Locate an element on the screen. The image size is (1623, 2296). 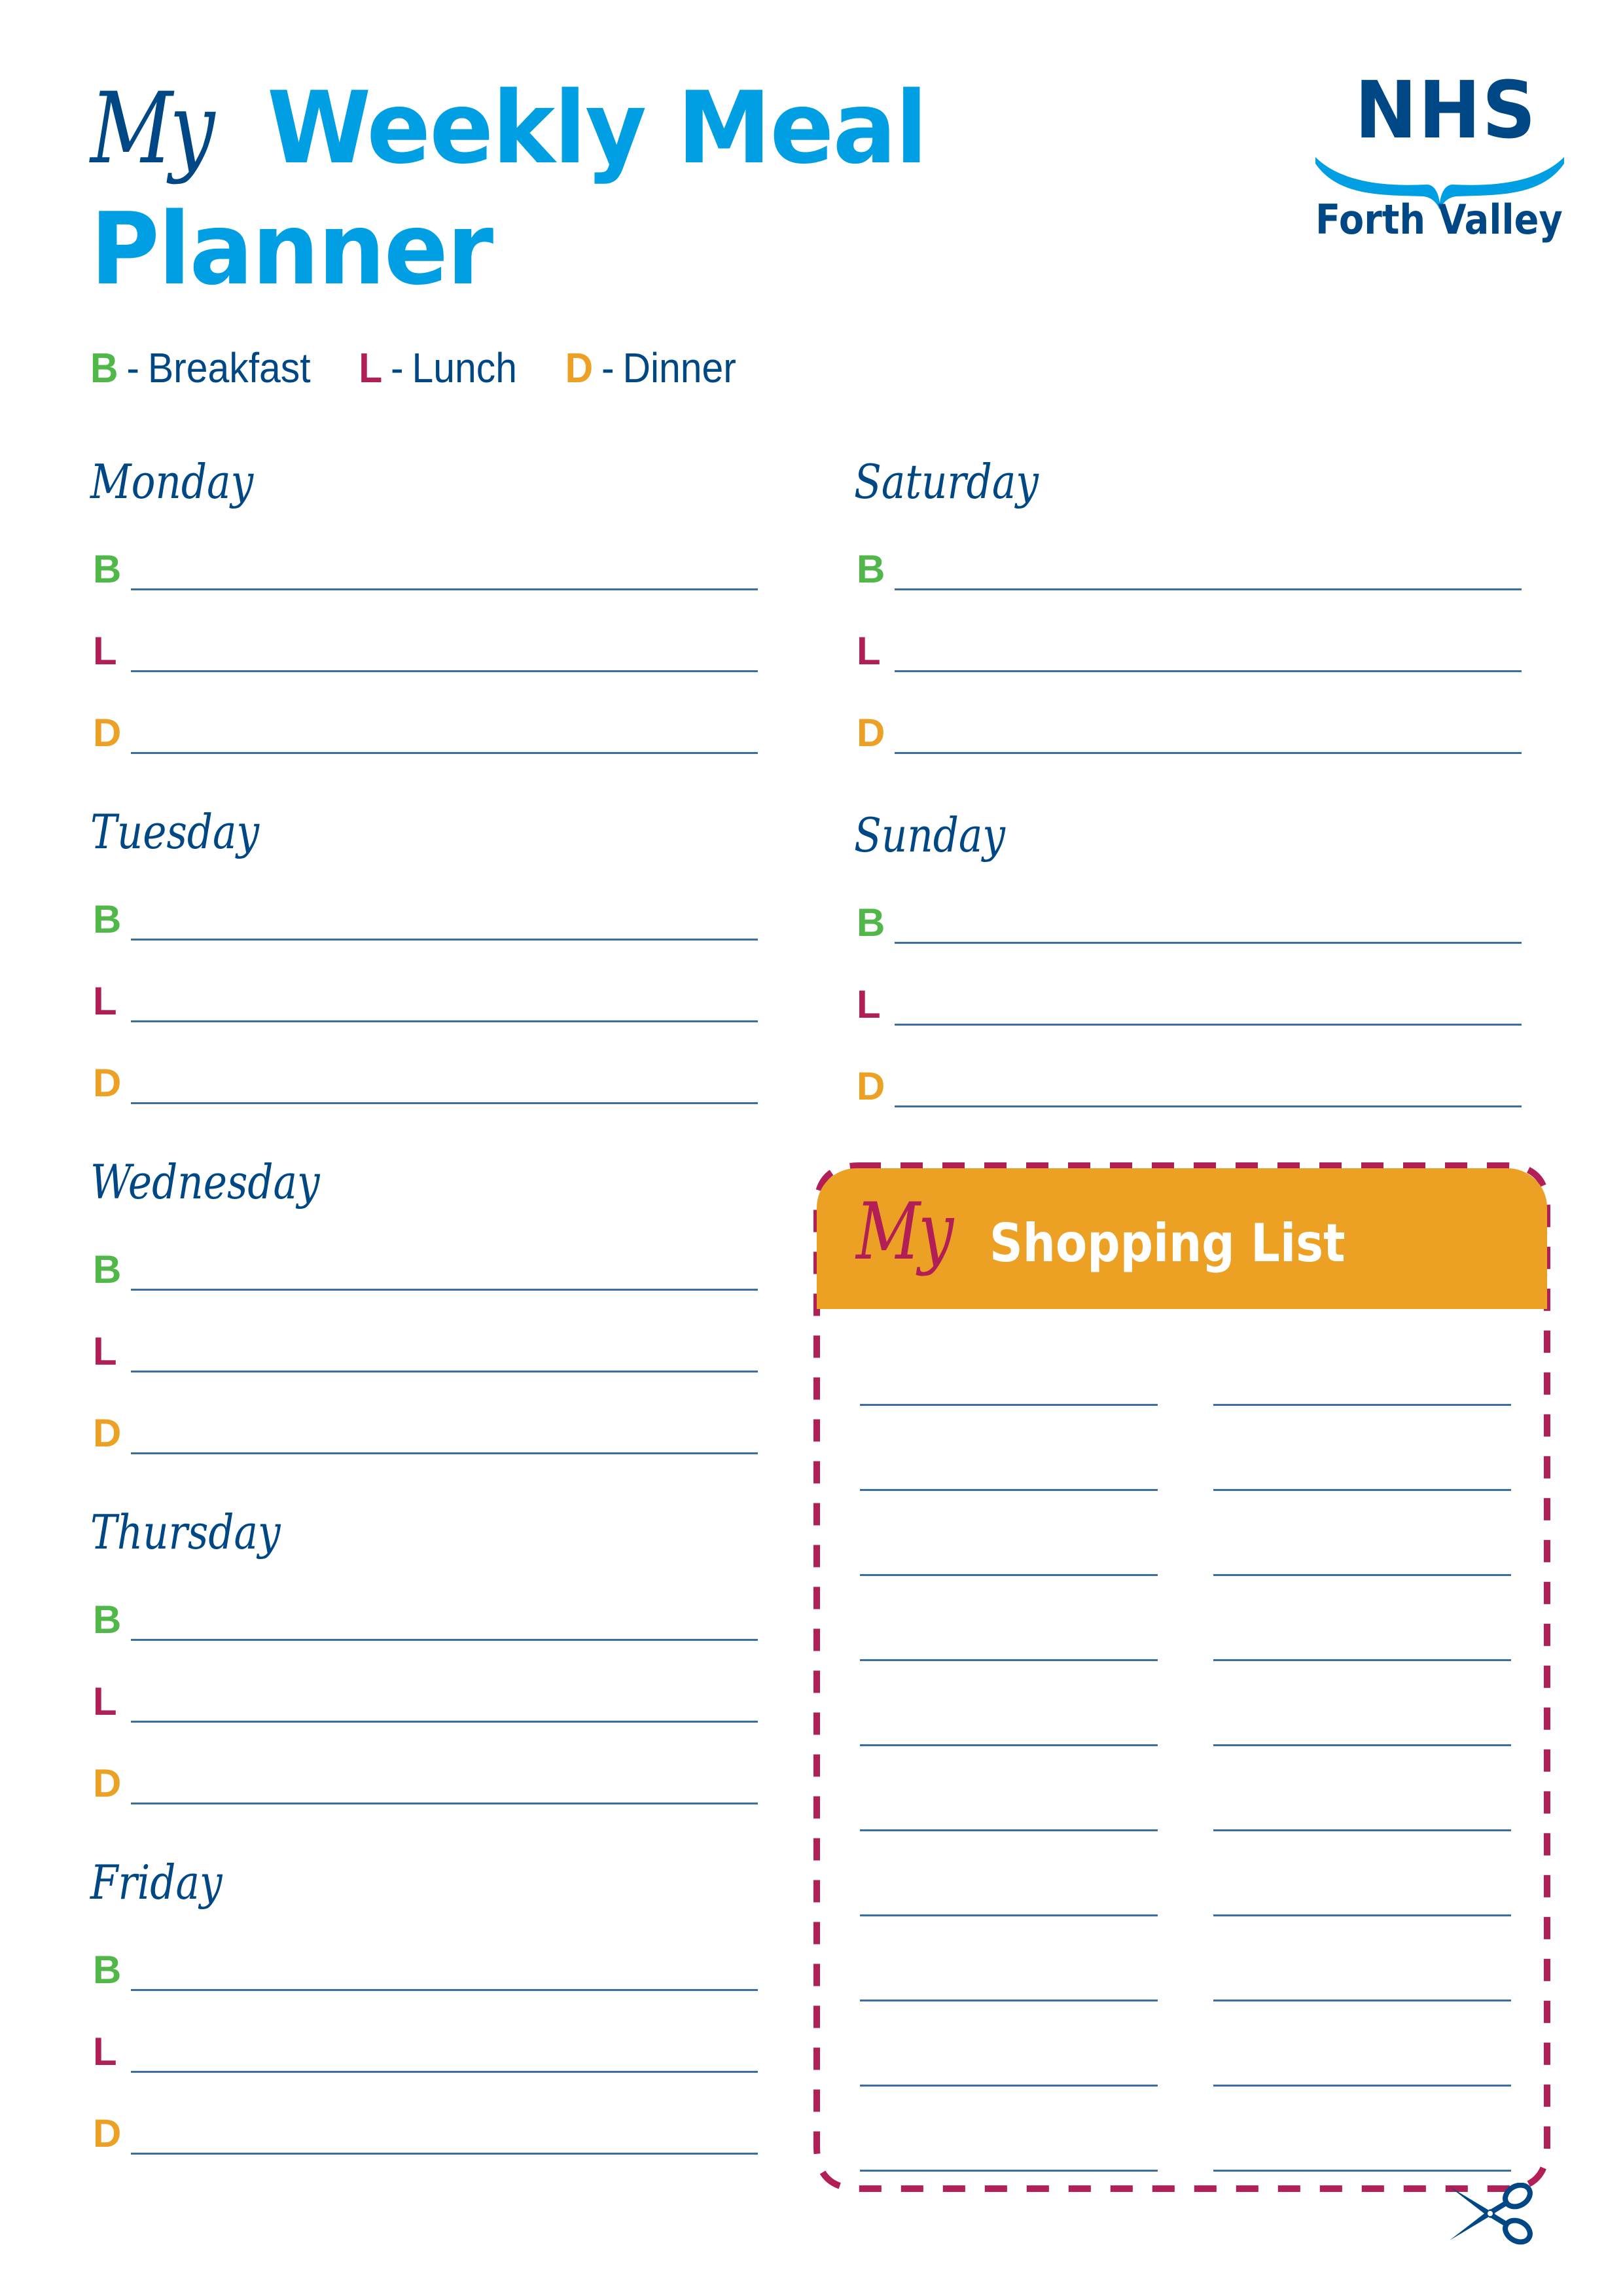
day-sunday: Sunday B L D is located at coordinates (1188, 982).